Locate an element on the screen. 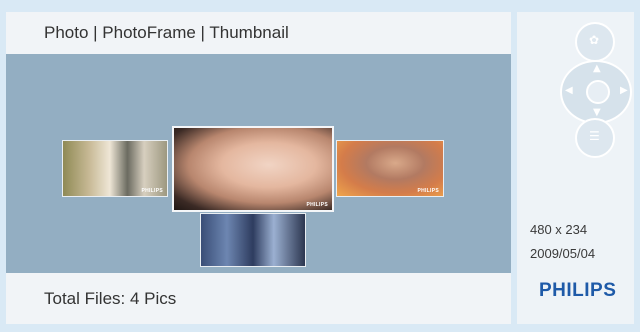 This screenshot has width=640, height=332. thumbnail-graduation is located at coordinates (253, 240).